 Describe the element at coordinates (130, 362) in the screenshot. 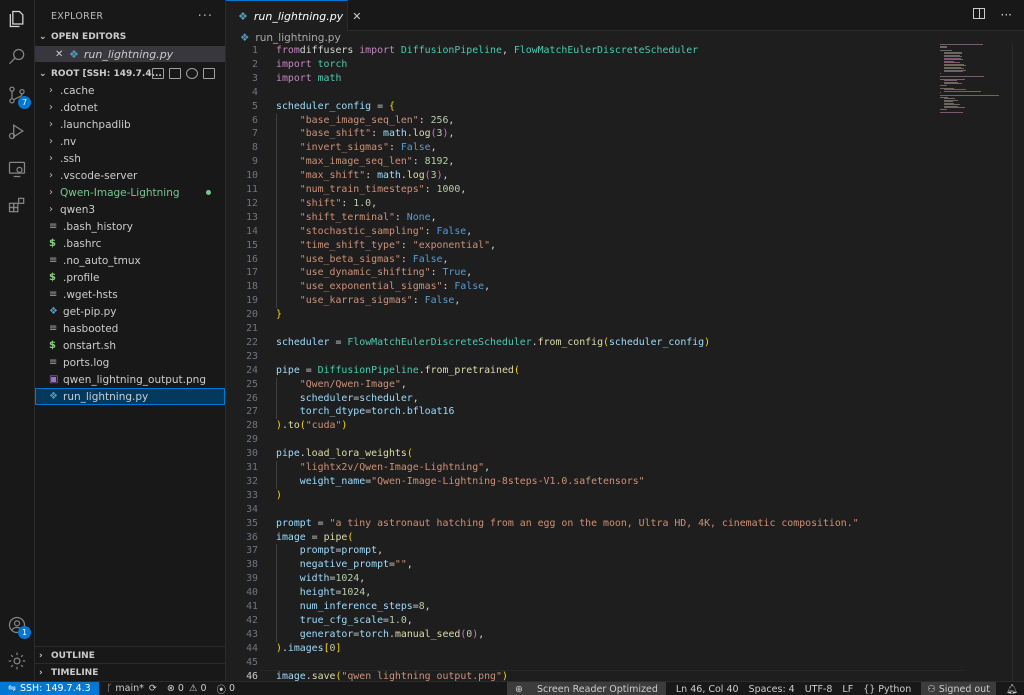

I see `tree-item: ≡ ports.log` at that location.